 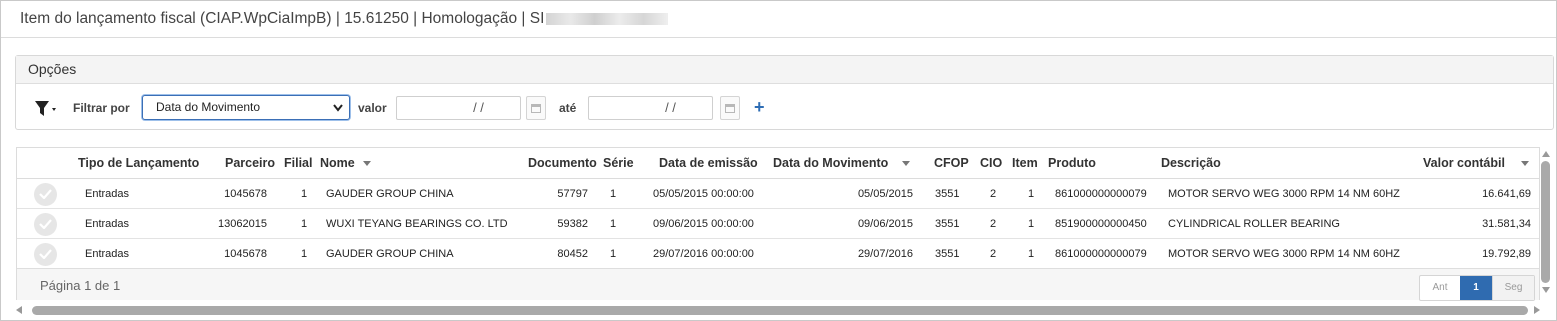 I want to click on col-valor-label: Valor contábil, so click(x=1464, y=163).